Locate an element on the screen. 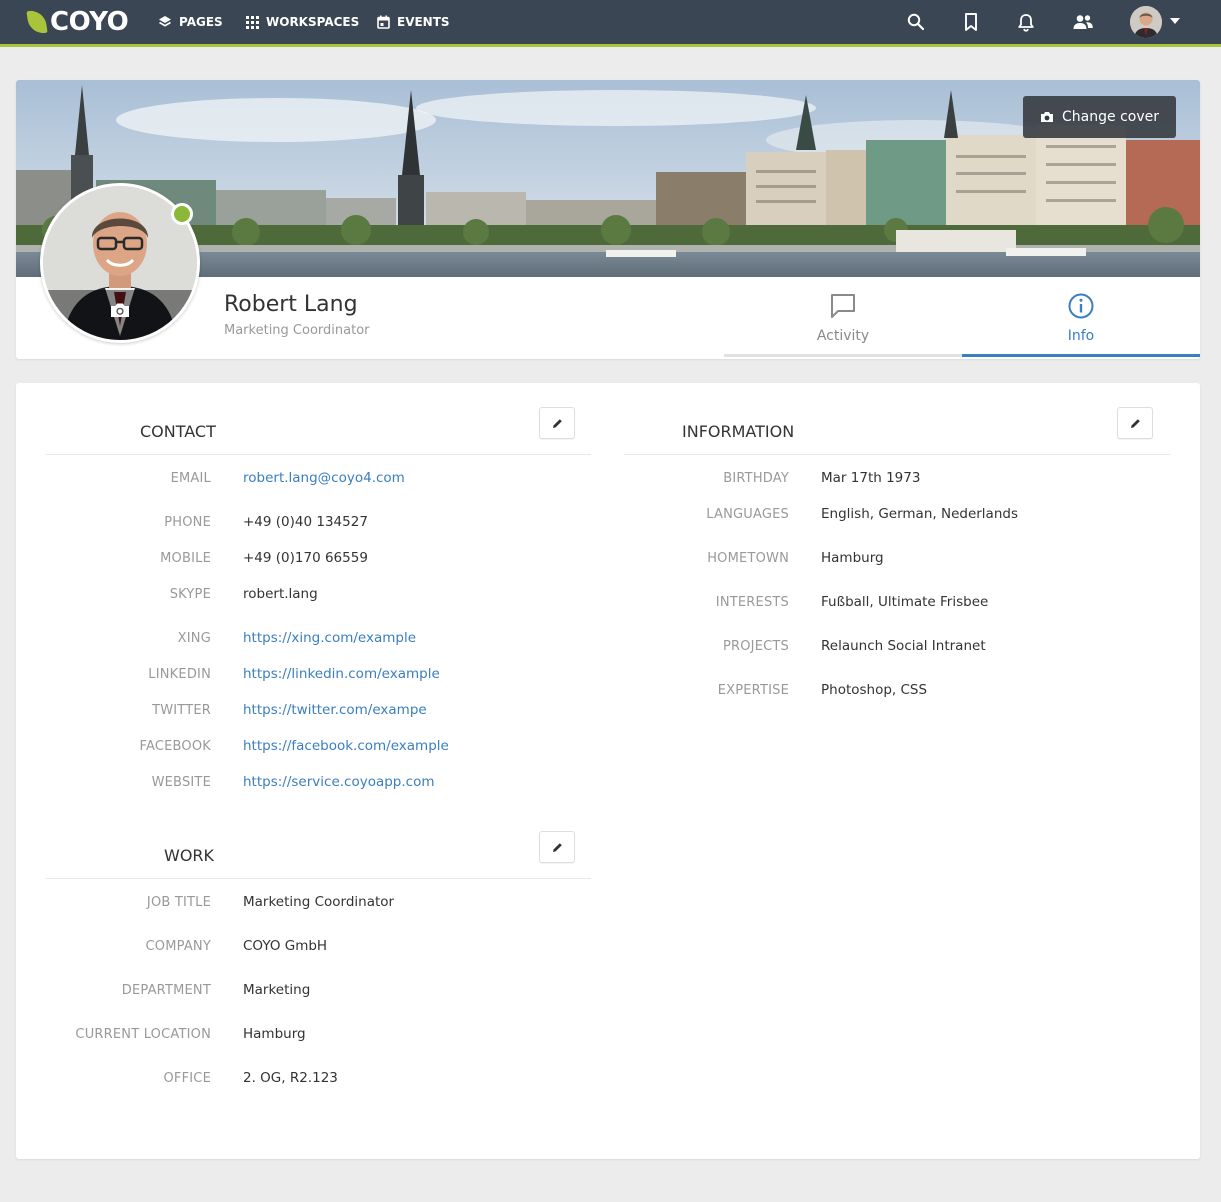 This screenshot has height=1202, width=1221. info-label-hometown: HOMETOWN is located at coordinates (748, 558).